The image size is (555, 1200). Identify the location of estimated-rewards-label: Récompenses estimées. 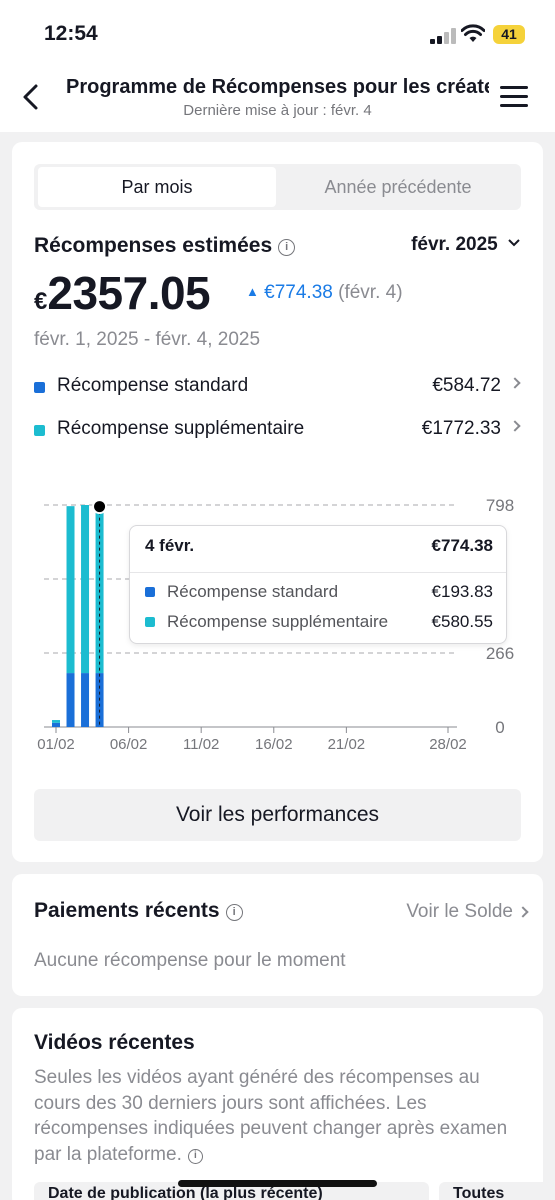
(153, 245).